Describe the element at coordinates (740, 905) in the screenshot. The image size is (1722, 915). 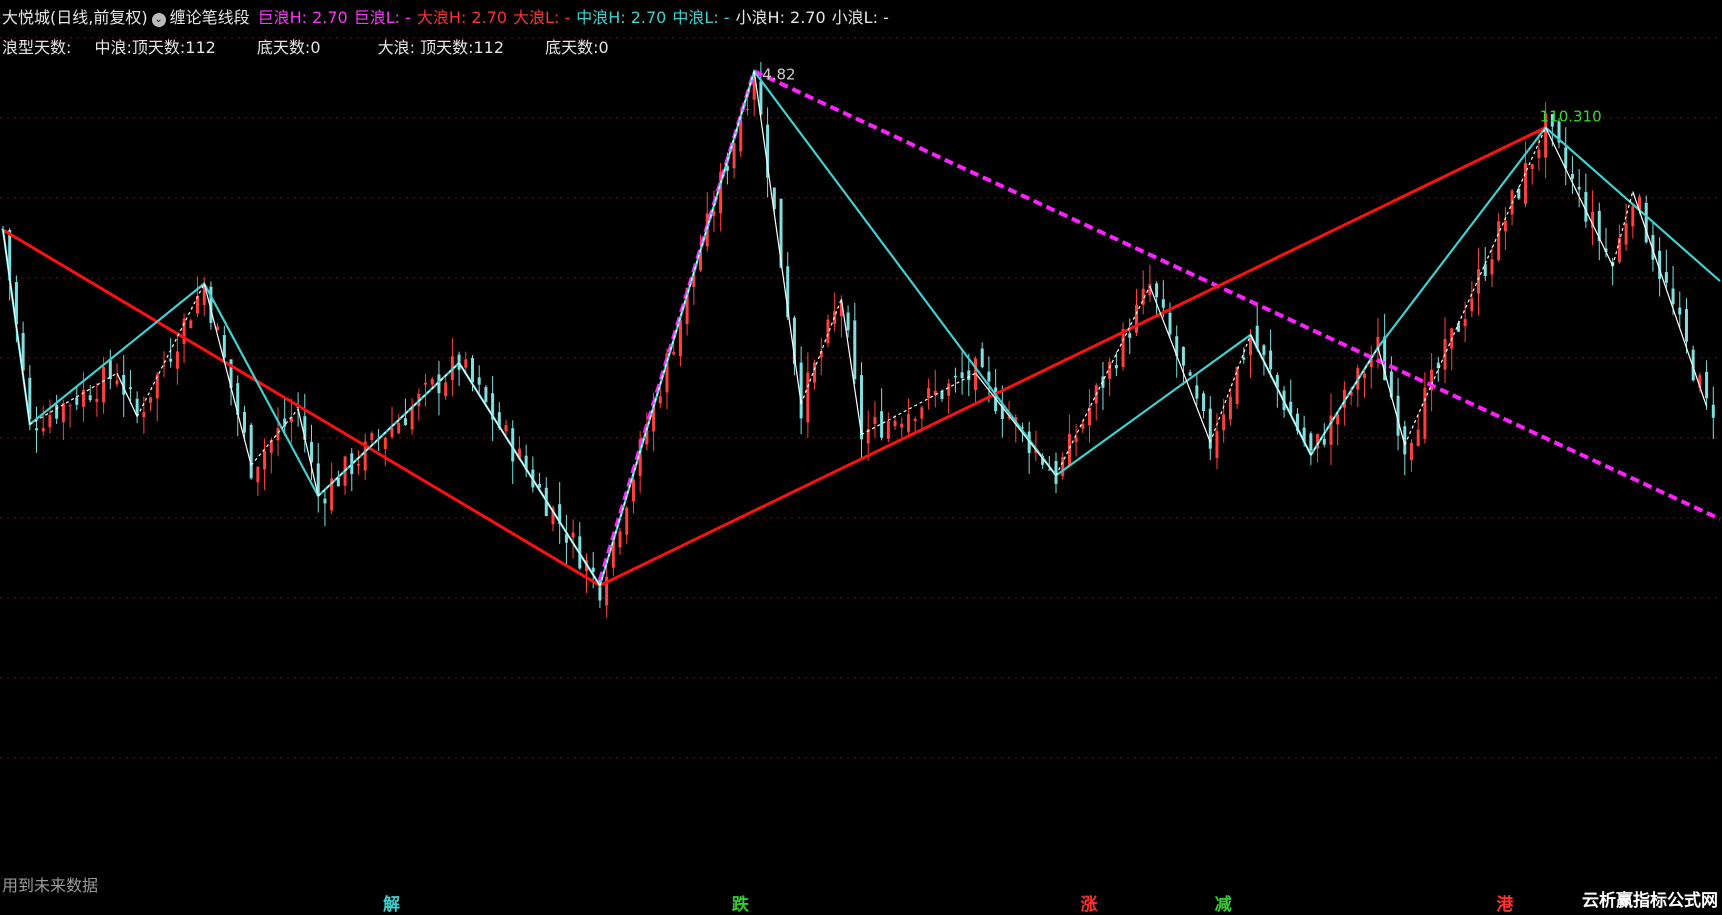
I see `signal-mark: 跌` at that location.